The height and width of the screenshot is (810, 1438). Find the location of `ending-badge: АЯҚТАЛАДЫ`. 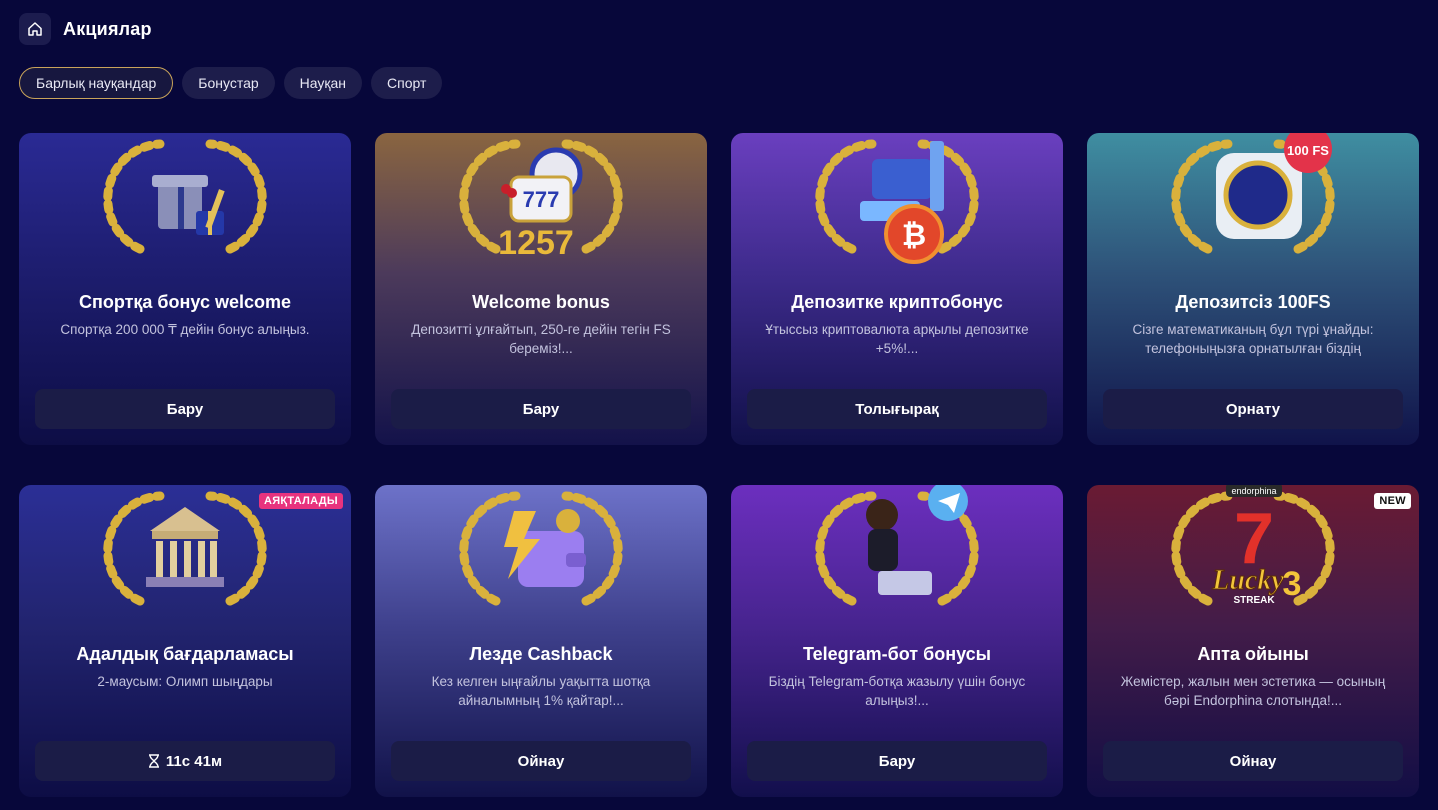

ending-badge: АЯҚТАЛАДЫ is located at coordinates (300, 501).